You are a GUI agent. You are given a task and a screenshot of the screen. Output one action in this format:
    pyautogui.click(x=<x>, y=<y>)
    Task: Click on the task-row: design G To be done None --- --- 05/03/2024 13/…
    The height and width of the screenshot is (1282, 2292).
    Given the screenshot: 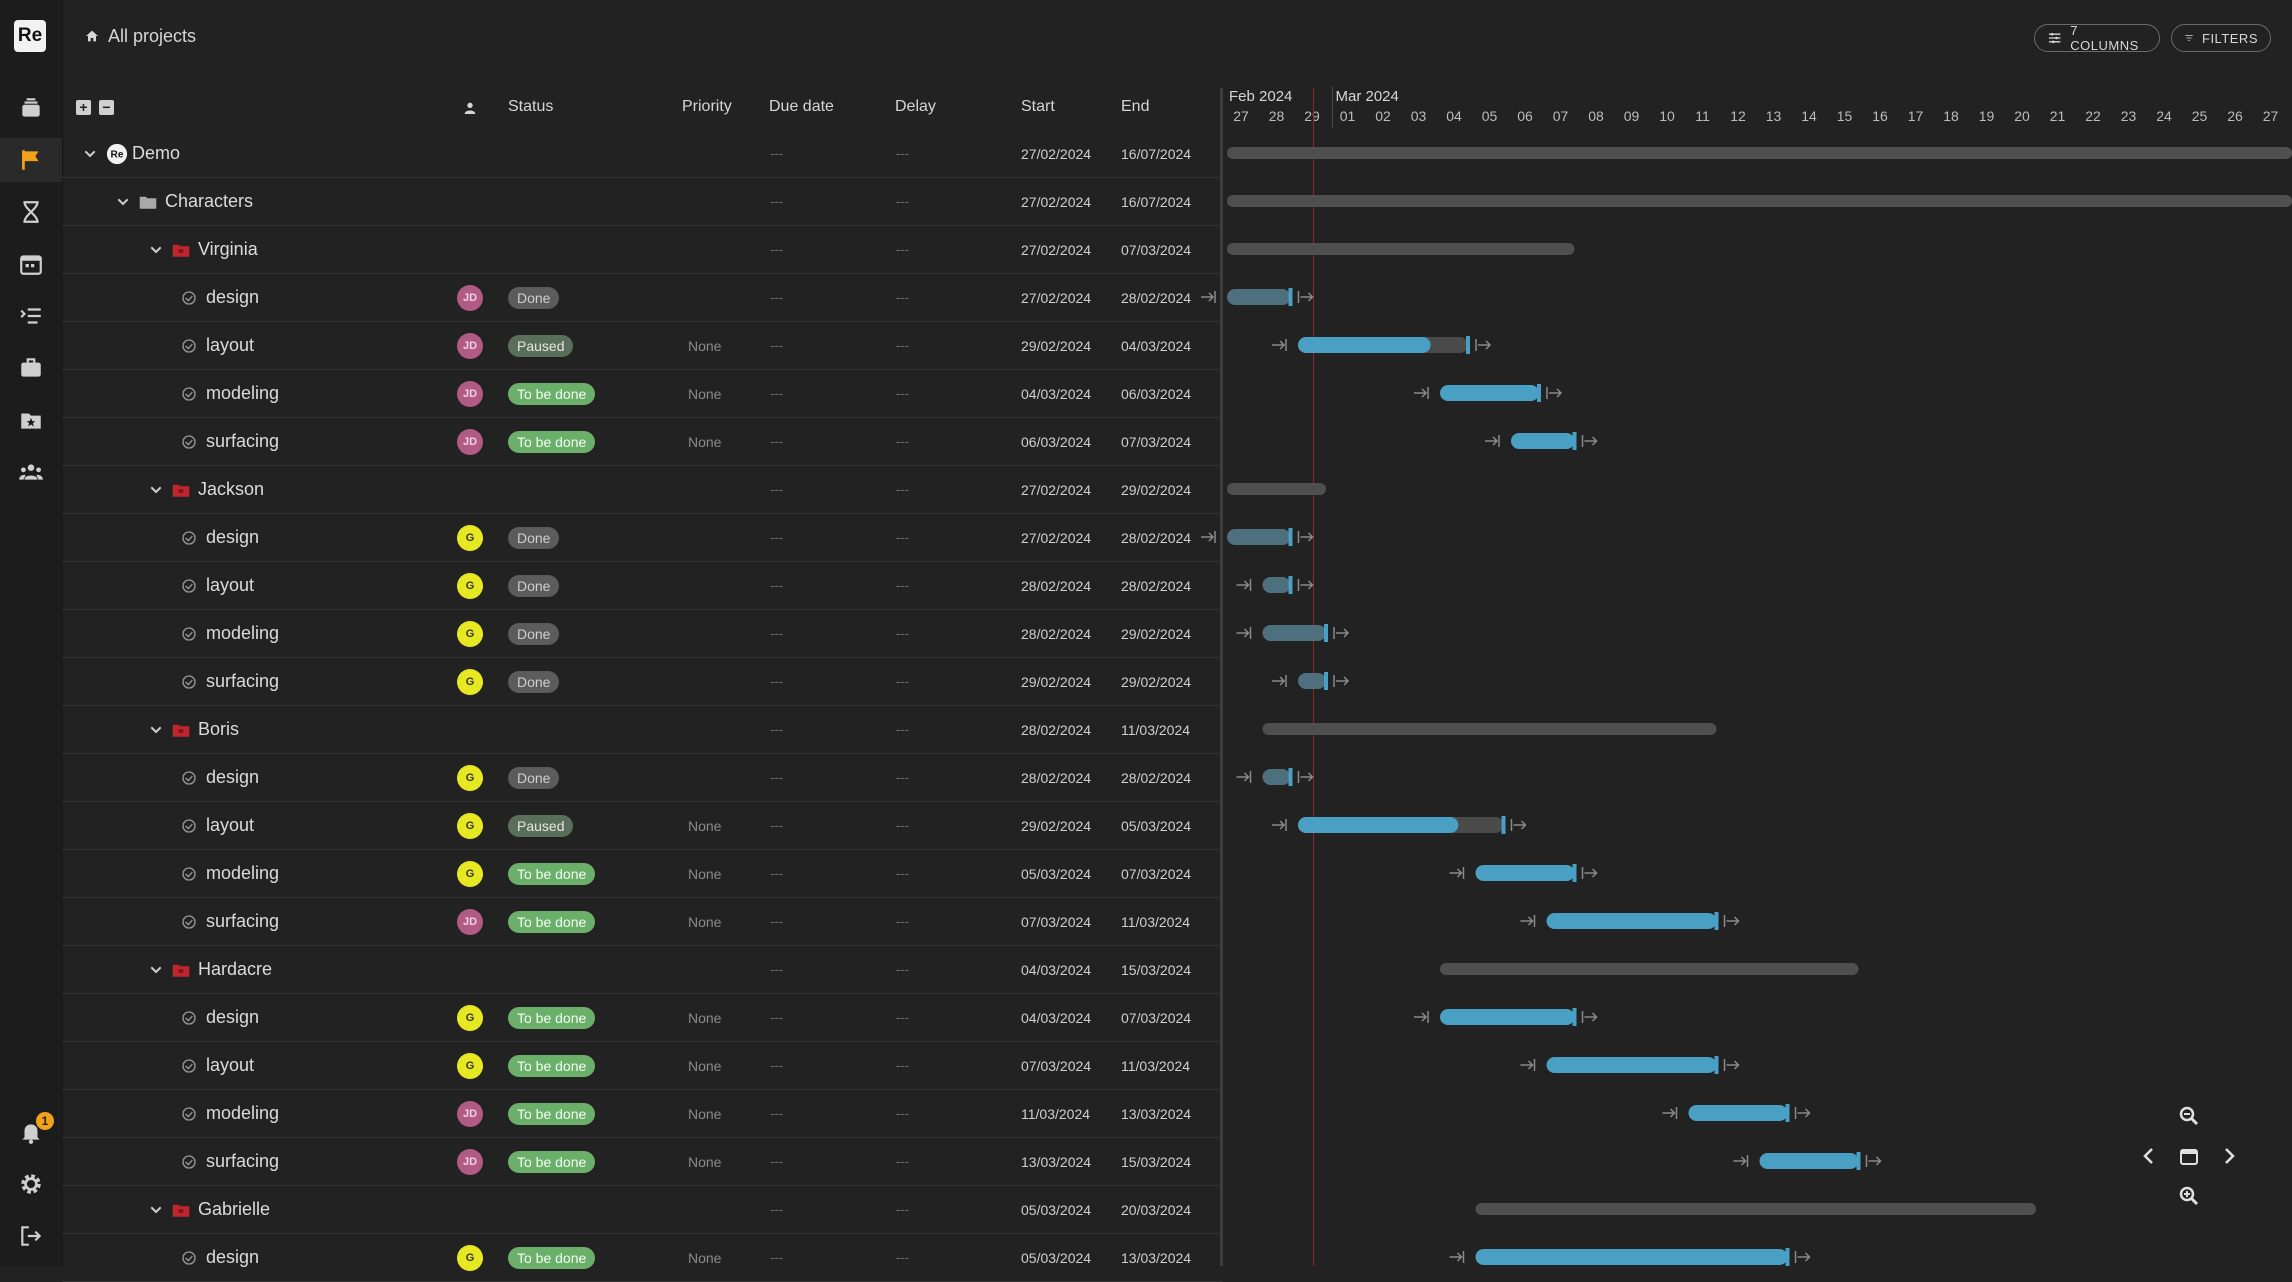 What is the action you would take?
    pyautogui.click(x=642, y=1258)
    